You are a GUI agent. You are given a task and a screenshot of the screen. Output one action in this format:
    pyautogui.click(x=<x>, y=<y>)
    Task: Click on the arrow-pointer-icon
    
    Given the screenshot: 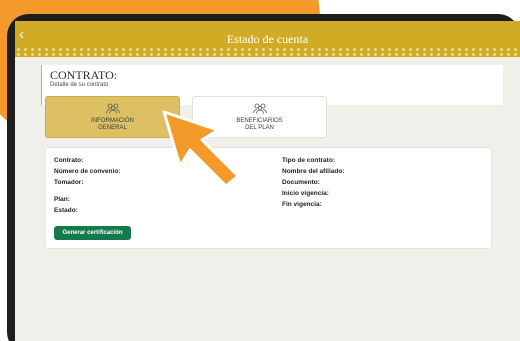 What is the action you would take?
    pyautogui.click(x=201, y=149)
    